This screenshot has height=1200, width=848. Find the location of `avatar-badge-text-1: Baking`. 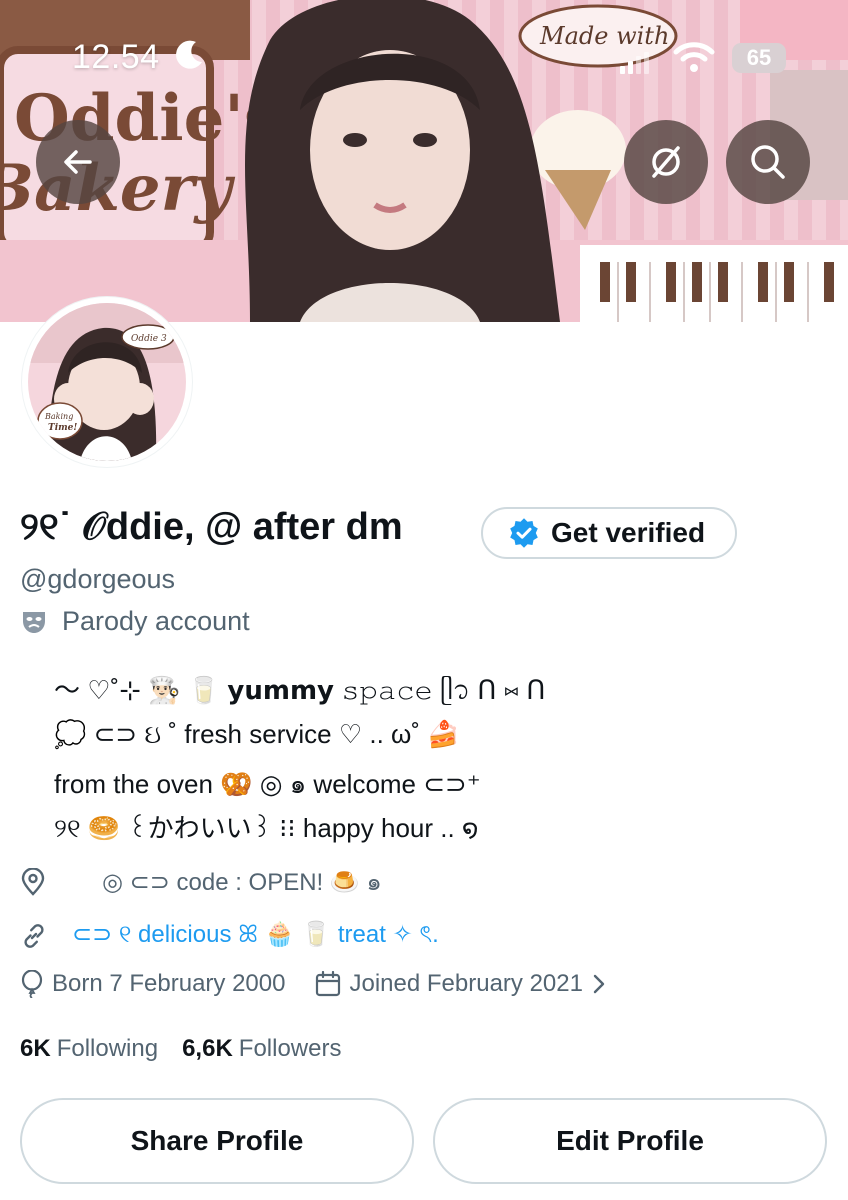

avatar-badge-text-1: Baking is located at coordinates (58, 416).